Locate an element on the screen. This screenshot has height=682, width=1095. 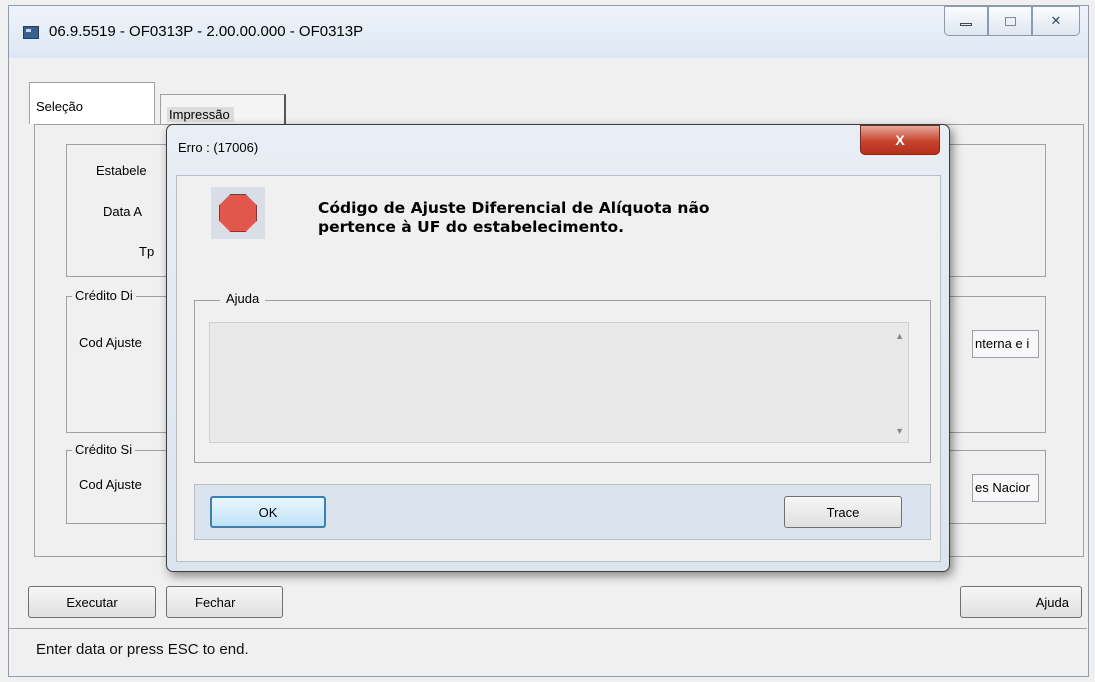
fechar-button: Fechar is located at coordinates (224, 602).